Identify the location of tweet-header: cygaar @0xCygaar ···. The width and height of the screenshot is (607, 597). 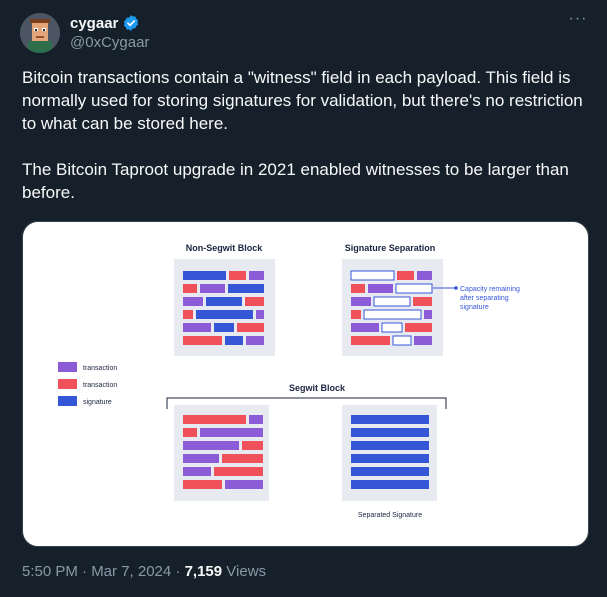
(305, 33).